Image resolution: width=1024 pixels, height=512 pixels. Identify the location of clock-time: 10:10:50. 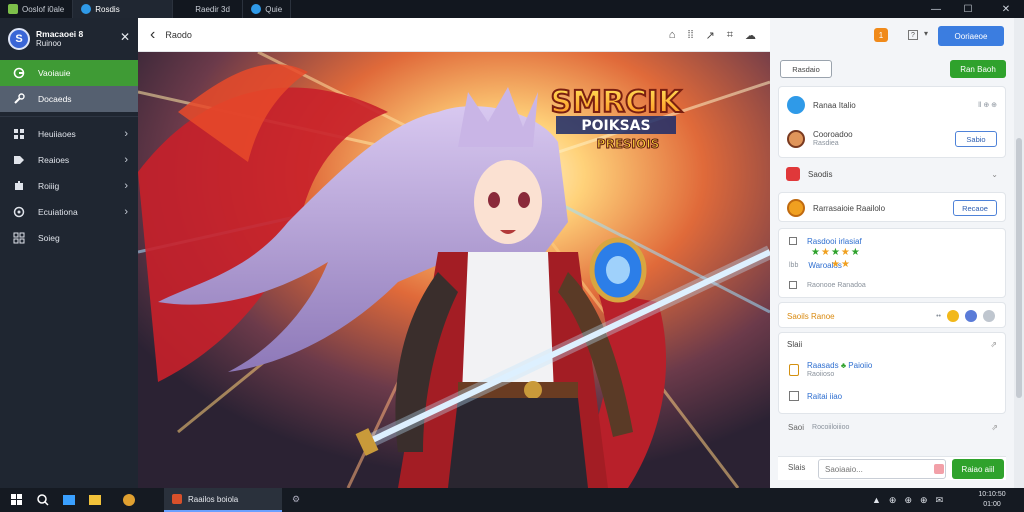
(992, 494).